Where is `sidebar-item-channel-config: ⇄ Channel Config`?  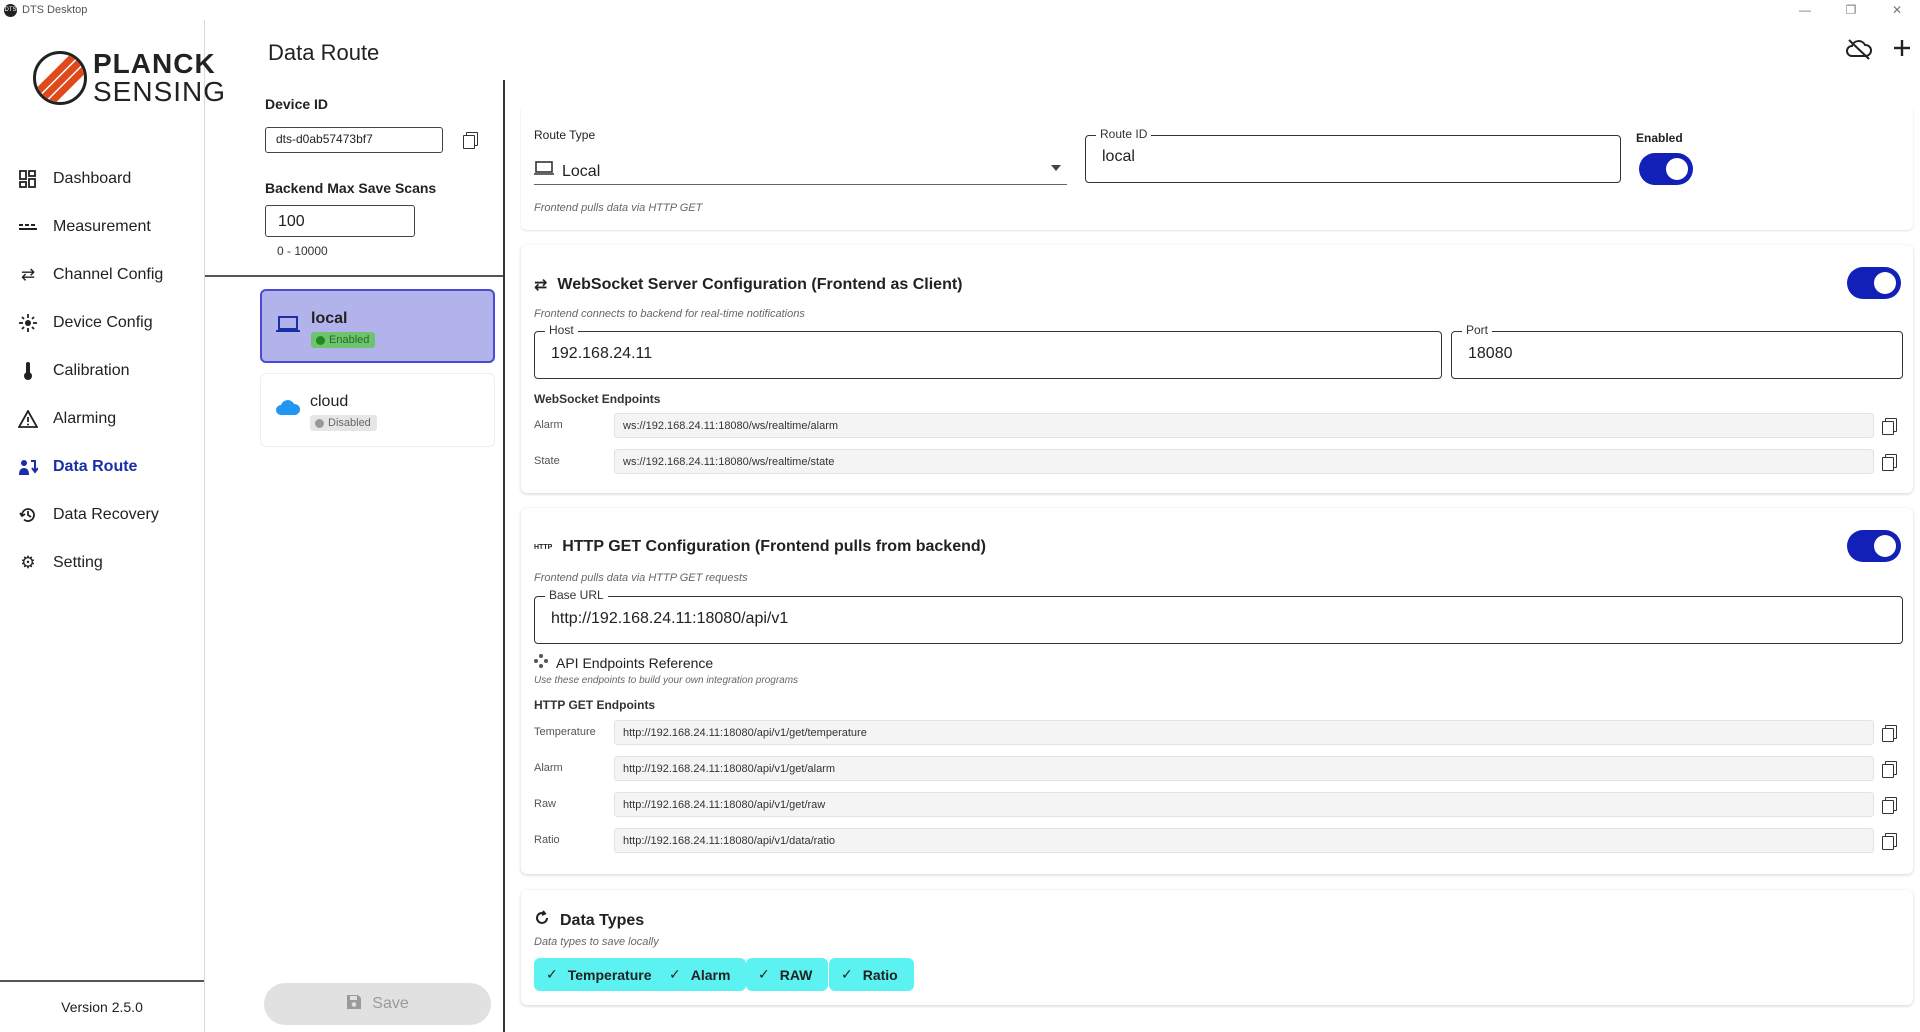 sidebar-item-channel-config: ⇄ Channel Config is located at coordinates (102, 275).